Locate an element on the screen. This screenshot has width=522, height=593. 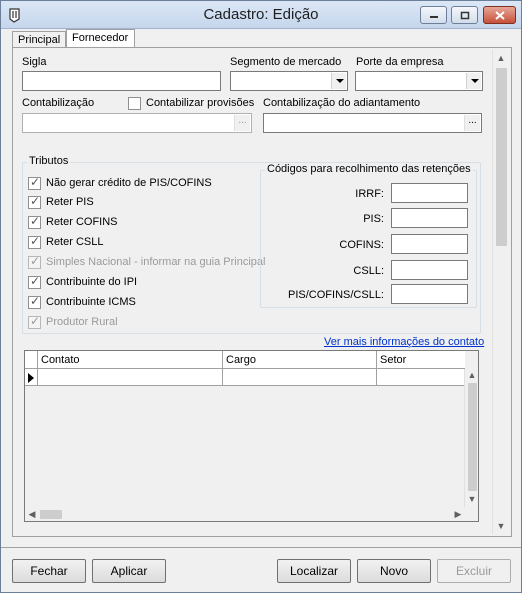
tab-fornecedor: Fornecedor is located at coordinates (100, 38).